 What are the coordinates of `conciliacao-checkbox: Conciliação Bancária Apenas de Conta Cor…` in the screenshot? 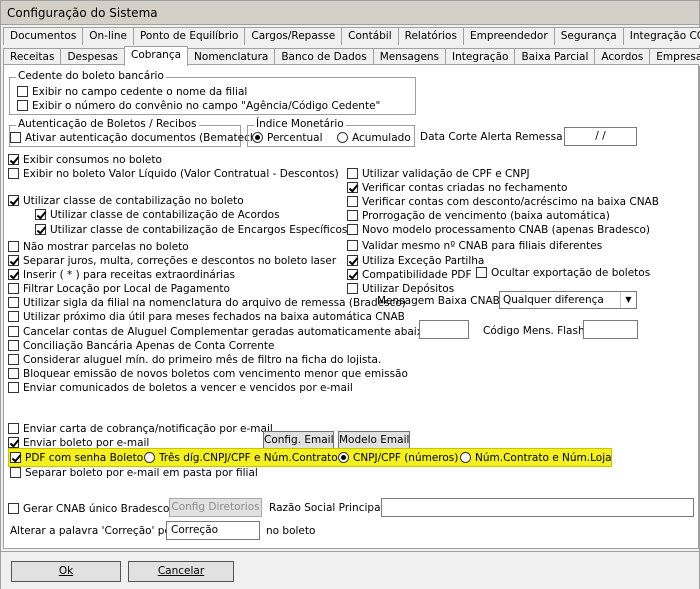 It's located at (141, 345).